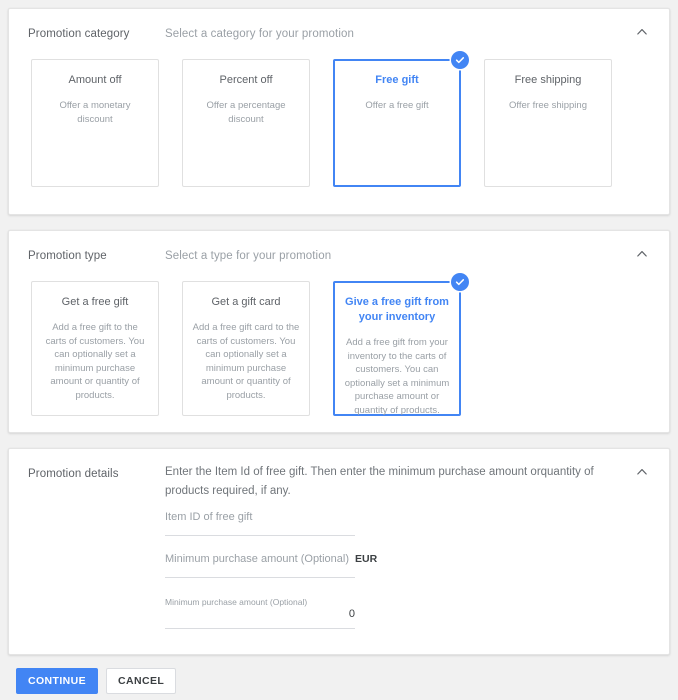  What do you see at coordinates (259, 34) in the screenshot?
I see `promotion-category-subtitle: Select a category for your promotion` at bounding box center [259, 34].